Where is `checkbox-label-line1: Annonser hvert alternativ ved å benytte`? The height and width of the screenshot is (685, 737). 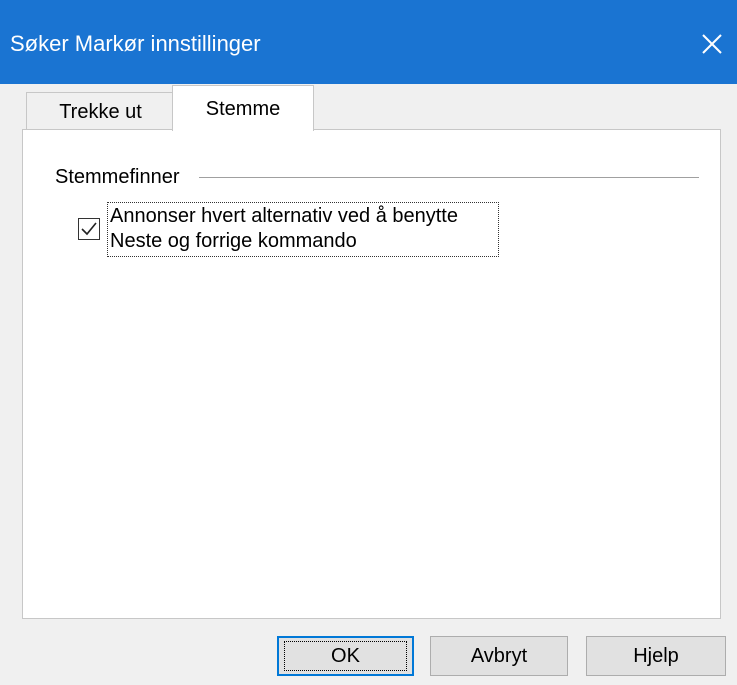
checkbox-label-line1: Annonser hvert alternativ ved å benytte is located at coordinates (284, 216).